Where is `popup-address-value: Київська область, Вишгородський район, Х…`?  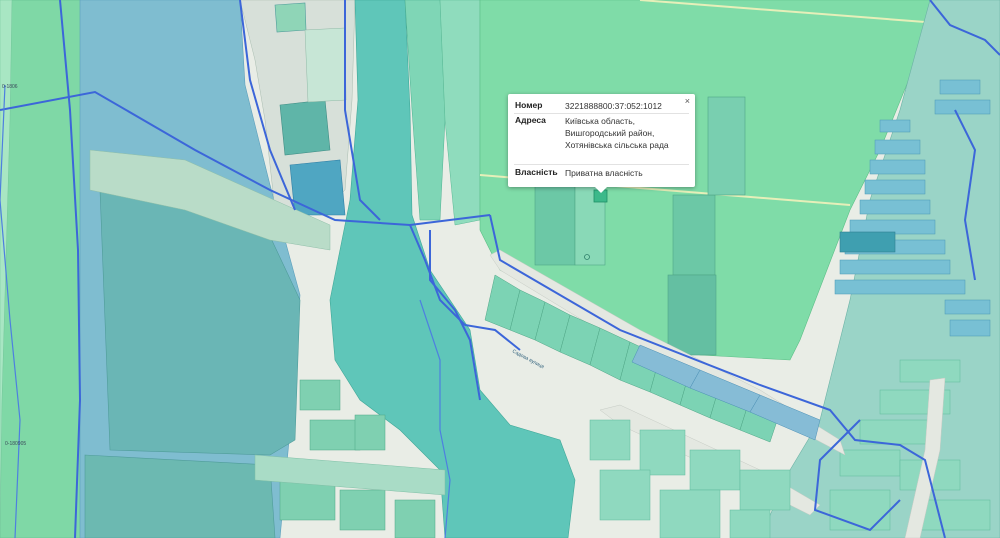 popup-address-value: Київська область, Вишгородський район, Х… is located at coordinates (617, 133).